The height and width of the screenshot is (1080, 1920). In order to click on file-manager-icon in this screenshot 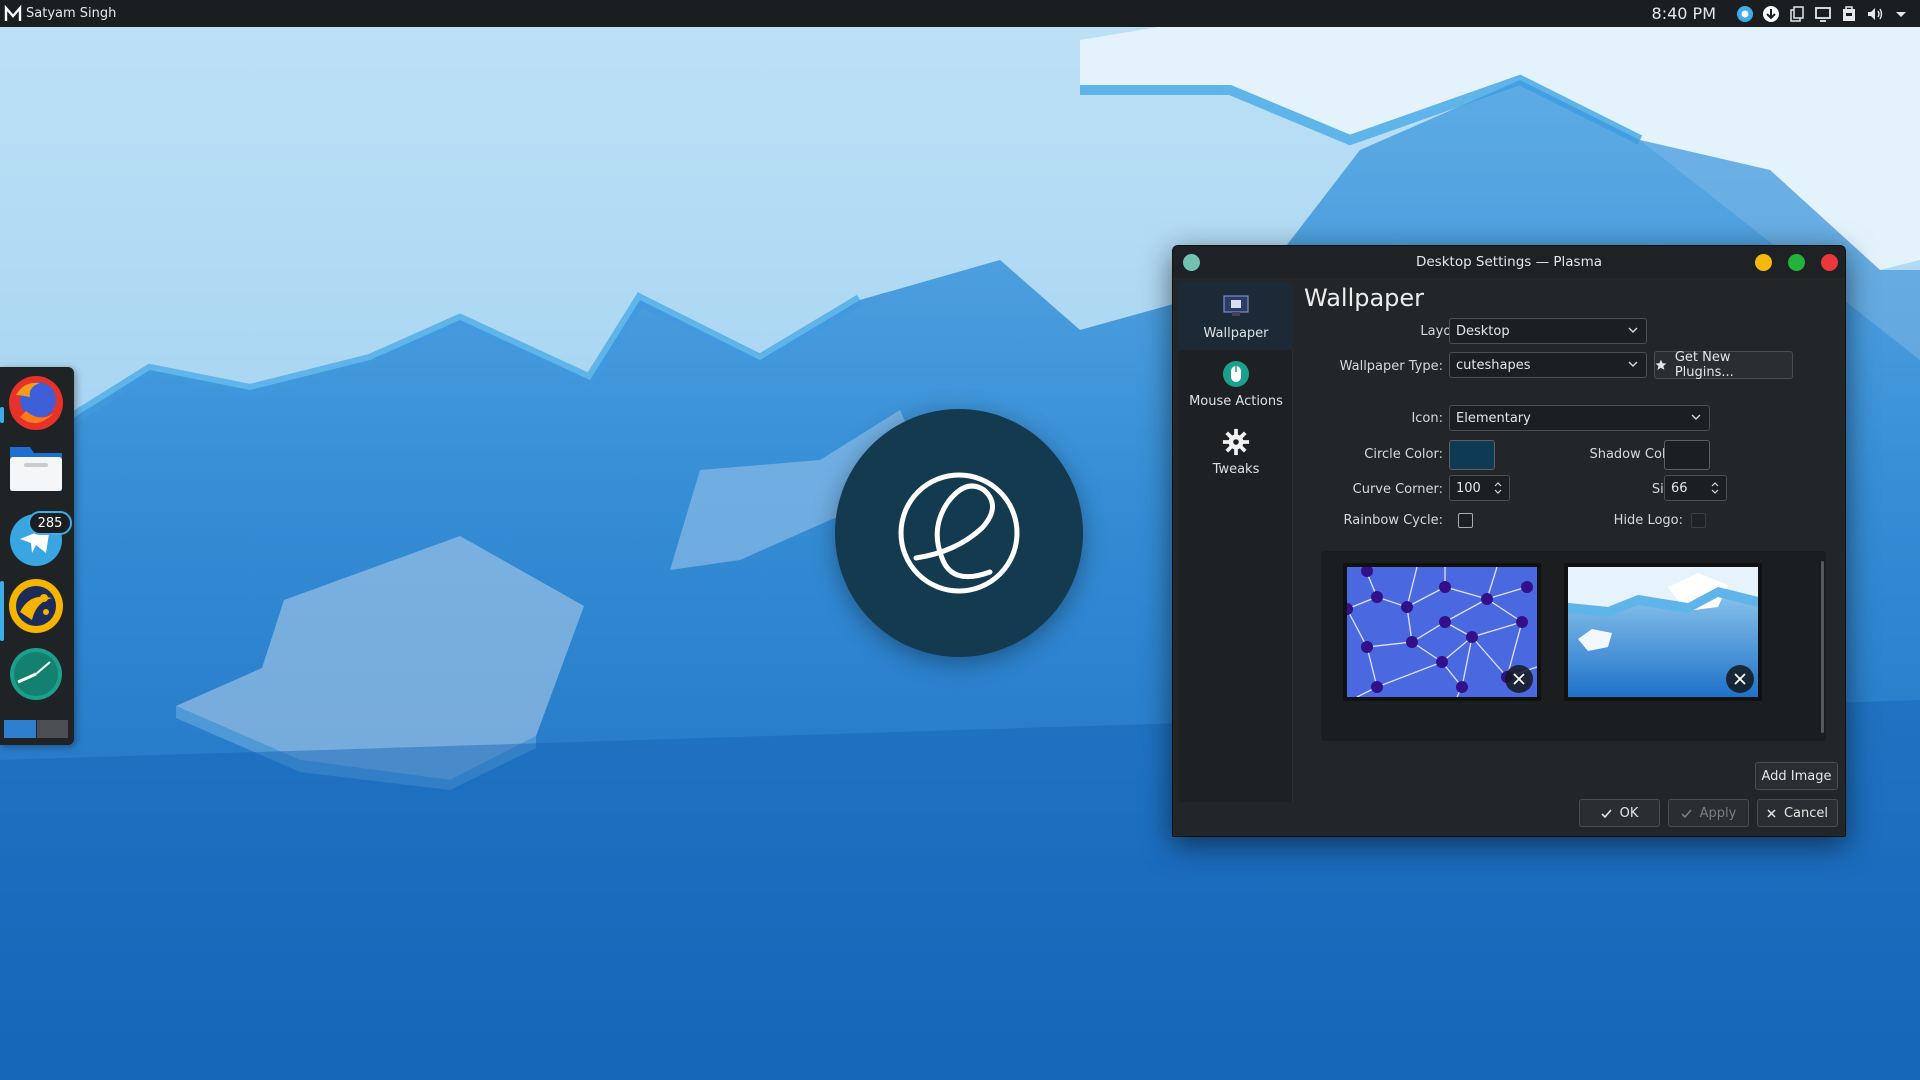, I will do `click(36, 469)`.